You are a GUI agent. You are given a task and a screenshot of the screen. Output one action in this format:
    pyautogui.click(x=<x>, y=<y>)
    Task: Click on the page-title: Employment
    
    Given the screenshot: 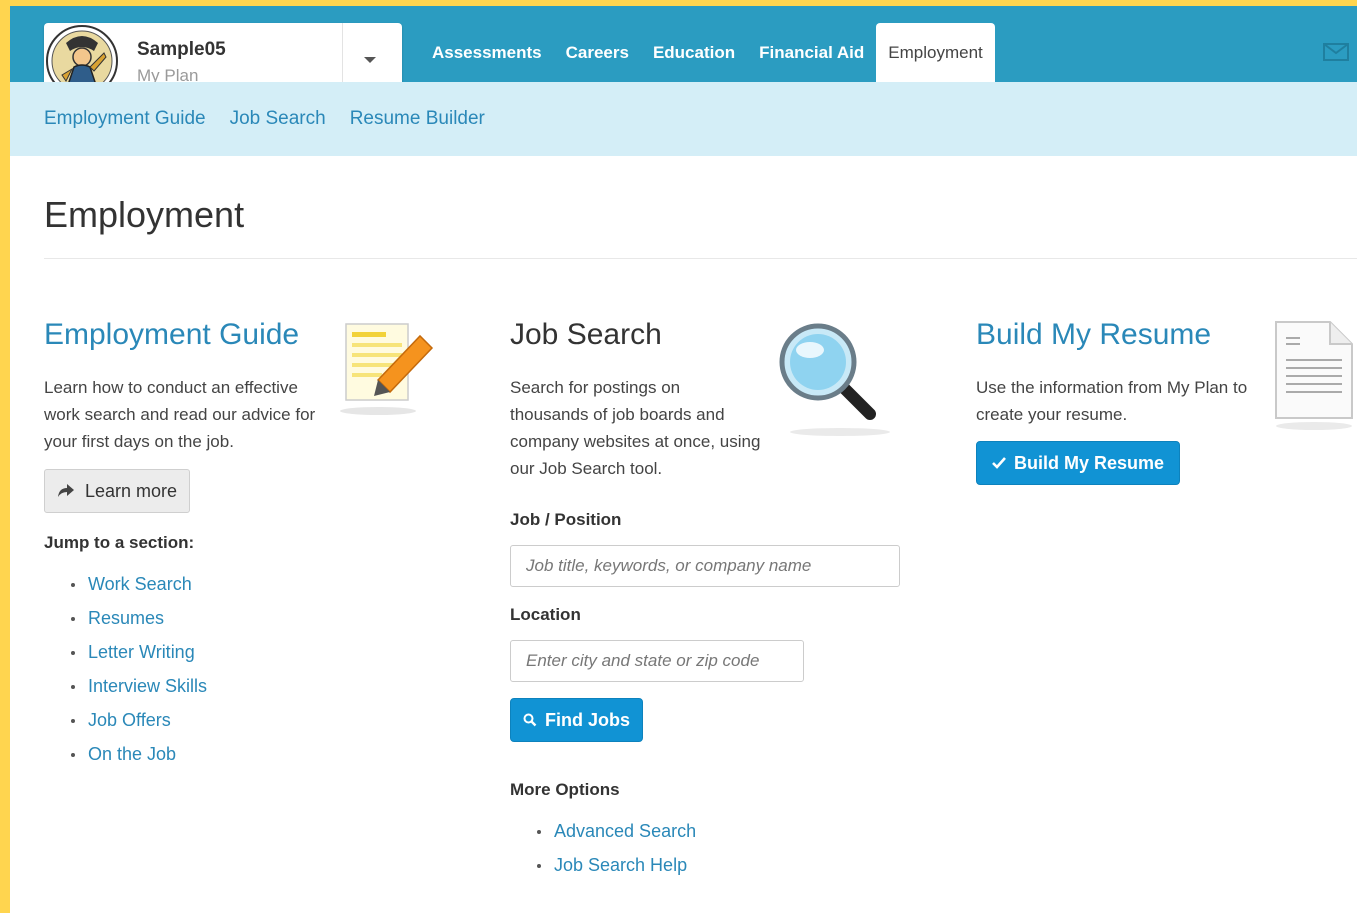 What is the action you would take?
    pyautogui.click(x=144, y=214)
    